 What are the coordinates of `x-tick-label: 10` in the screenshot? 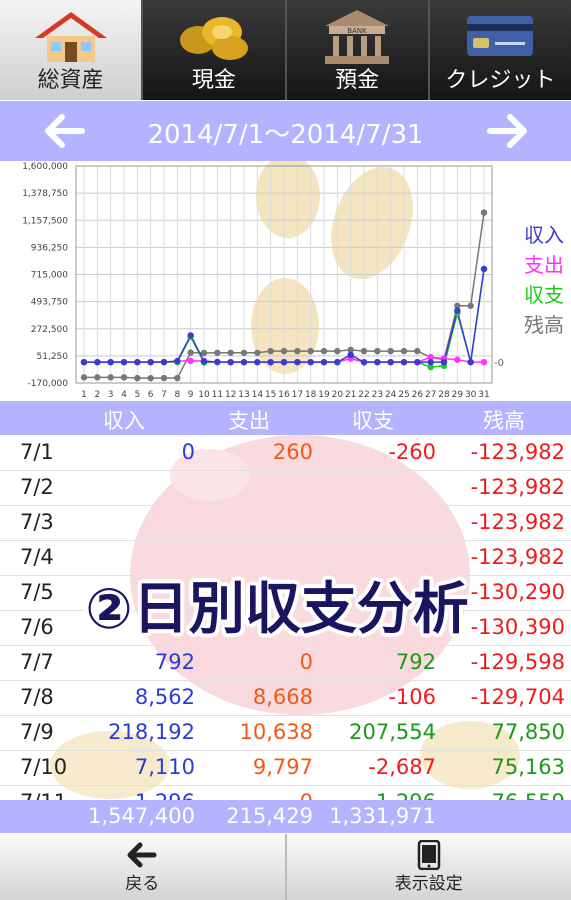 It's located at (204, 395).